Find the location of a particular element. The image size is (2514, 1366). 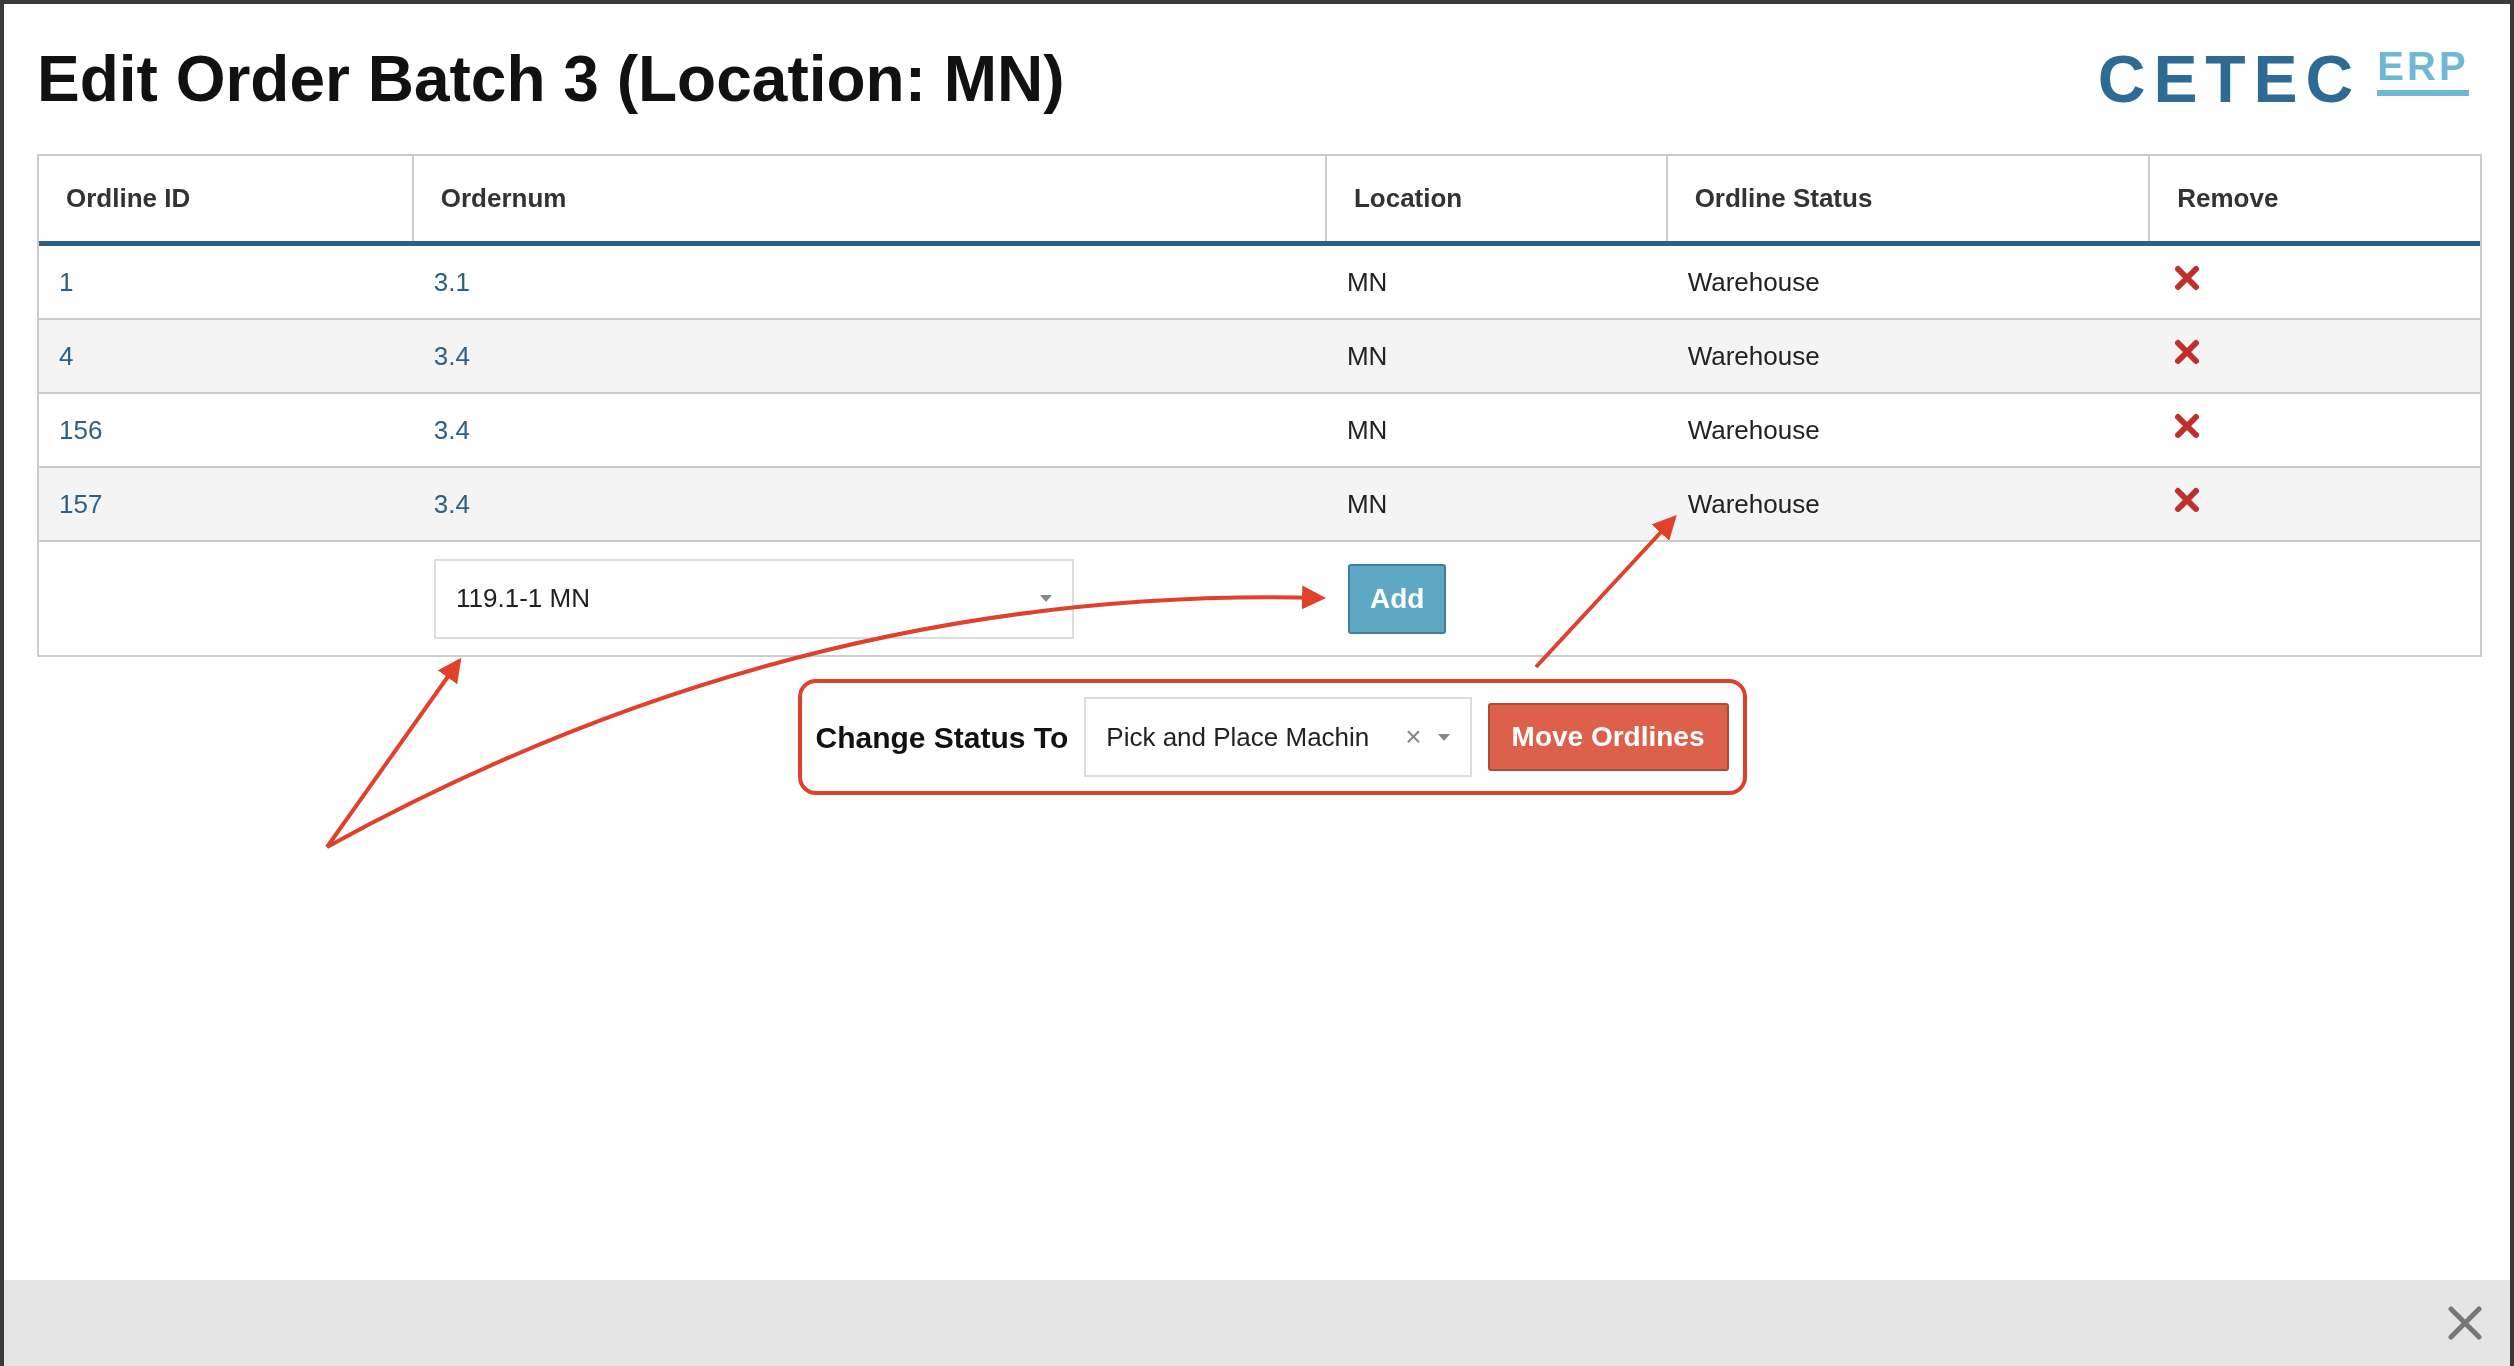

ordernum-select: 119.1-1 MN is located at coordinates (754, 598).